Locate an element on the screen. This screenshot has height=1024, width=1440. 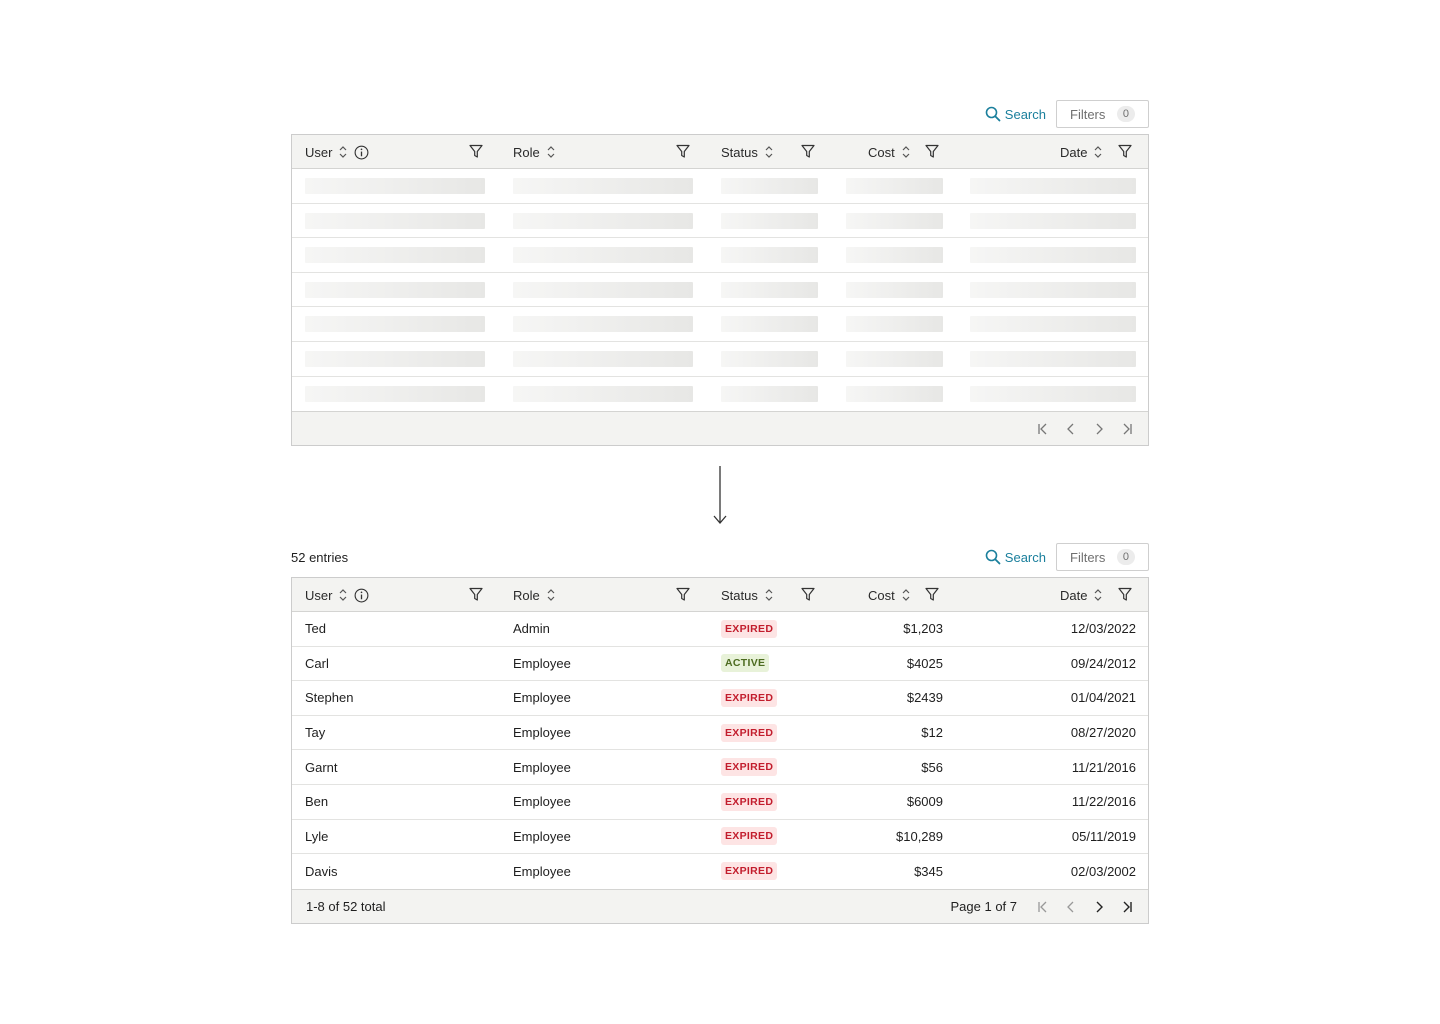
table-row: Davis Employee EXPIRED $345 02/03/2002 is located at coordinates (720, 871).